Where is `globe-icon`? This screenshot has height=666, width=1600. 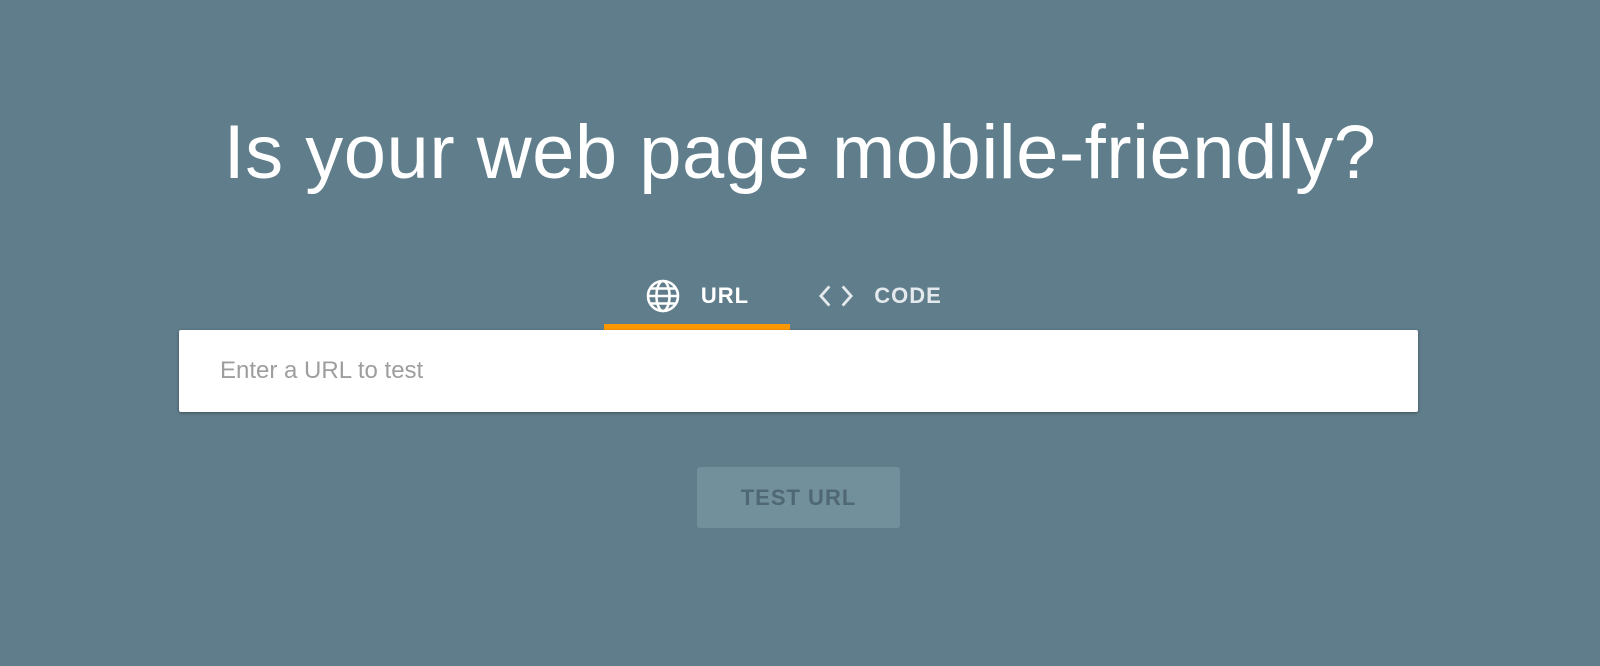 globe-icon is located at coordinates (663, 296).